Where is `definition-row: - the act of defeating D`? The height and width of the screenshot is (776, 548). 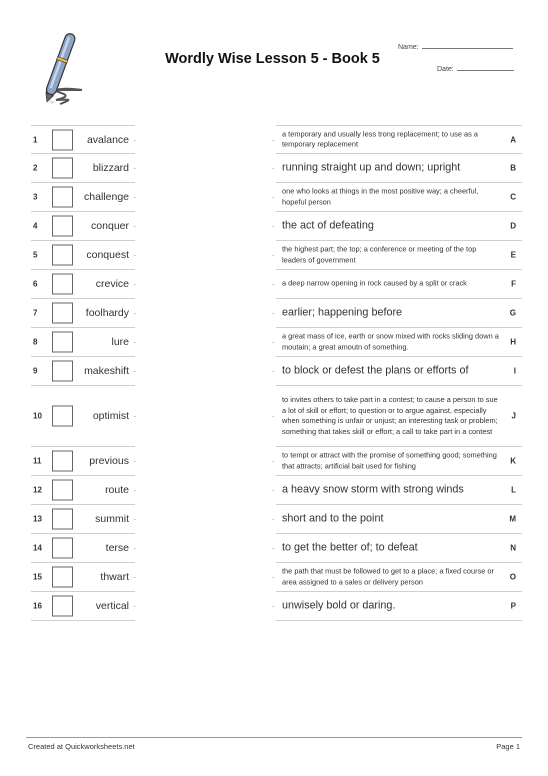
definition-row: - the act of defeating D is located at coordinates (397, 226).